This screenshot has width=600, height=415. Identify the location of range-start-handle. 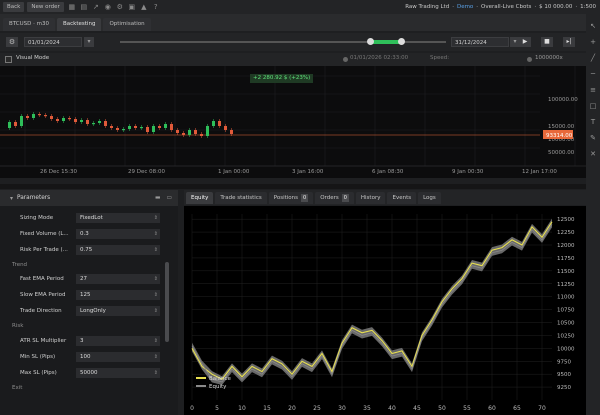
(370, 41).